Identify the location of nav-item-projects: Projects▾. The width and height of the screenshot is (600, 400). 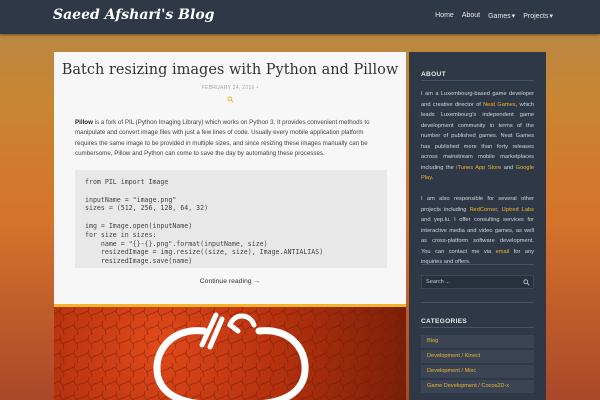
(538, 16).